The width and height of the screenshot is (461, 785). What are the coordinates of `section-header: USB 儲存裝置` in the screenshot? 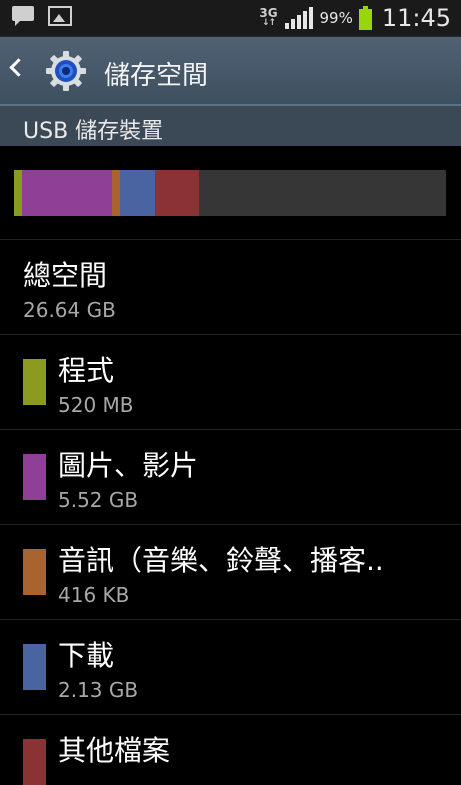 It's located at (230, 126).